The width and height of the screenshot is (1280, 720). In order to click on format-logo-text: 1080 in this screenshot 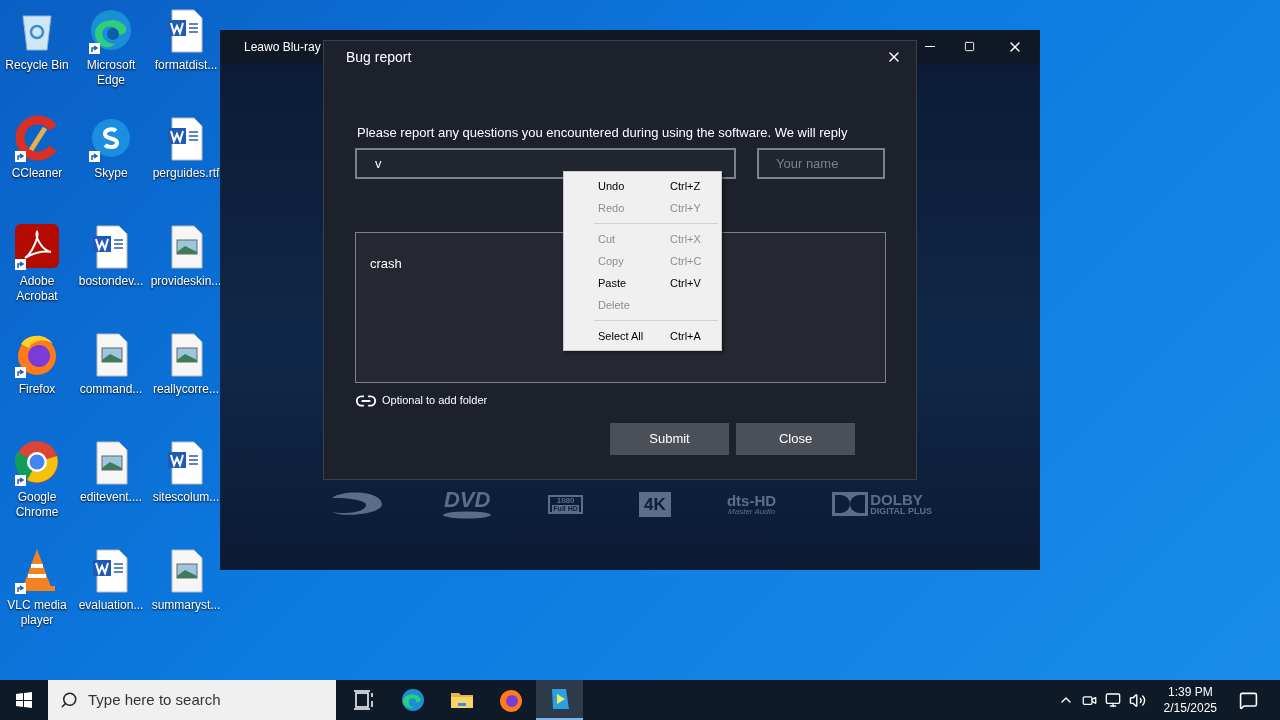, I will do `click(565, 500)`.